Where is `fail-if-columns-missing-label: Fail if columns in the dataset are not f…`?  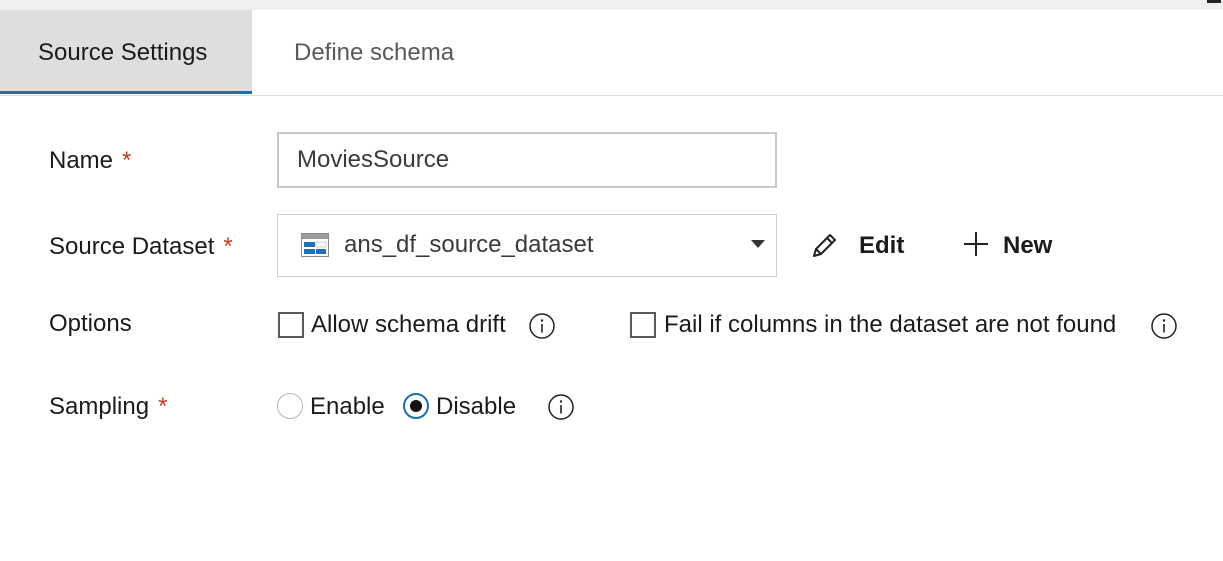 fail-if-columns-missing-label: Fail if columns in the dataset are not f… is located at coordinates (890, 324).